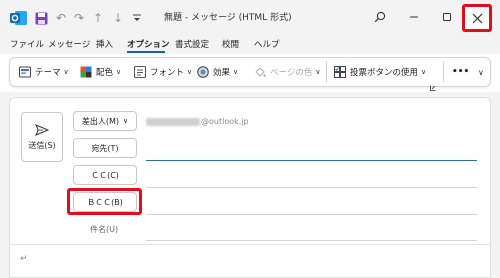 Image resolution: width=500 pixels, height=278 pixels. What do you see at coordinates (42, 137) in the screenshot?
I see `send-button: 送信(S)` at bounding box center [42, 137].